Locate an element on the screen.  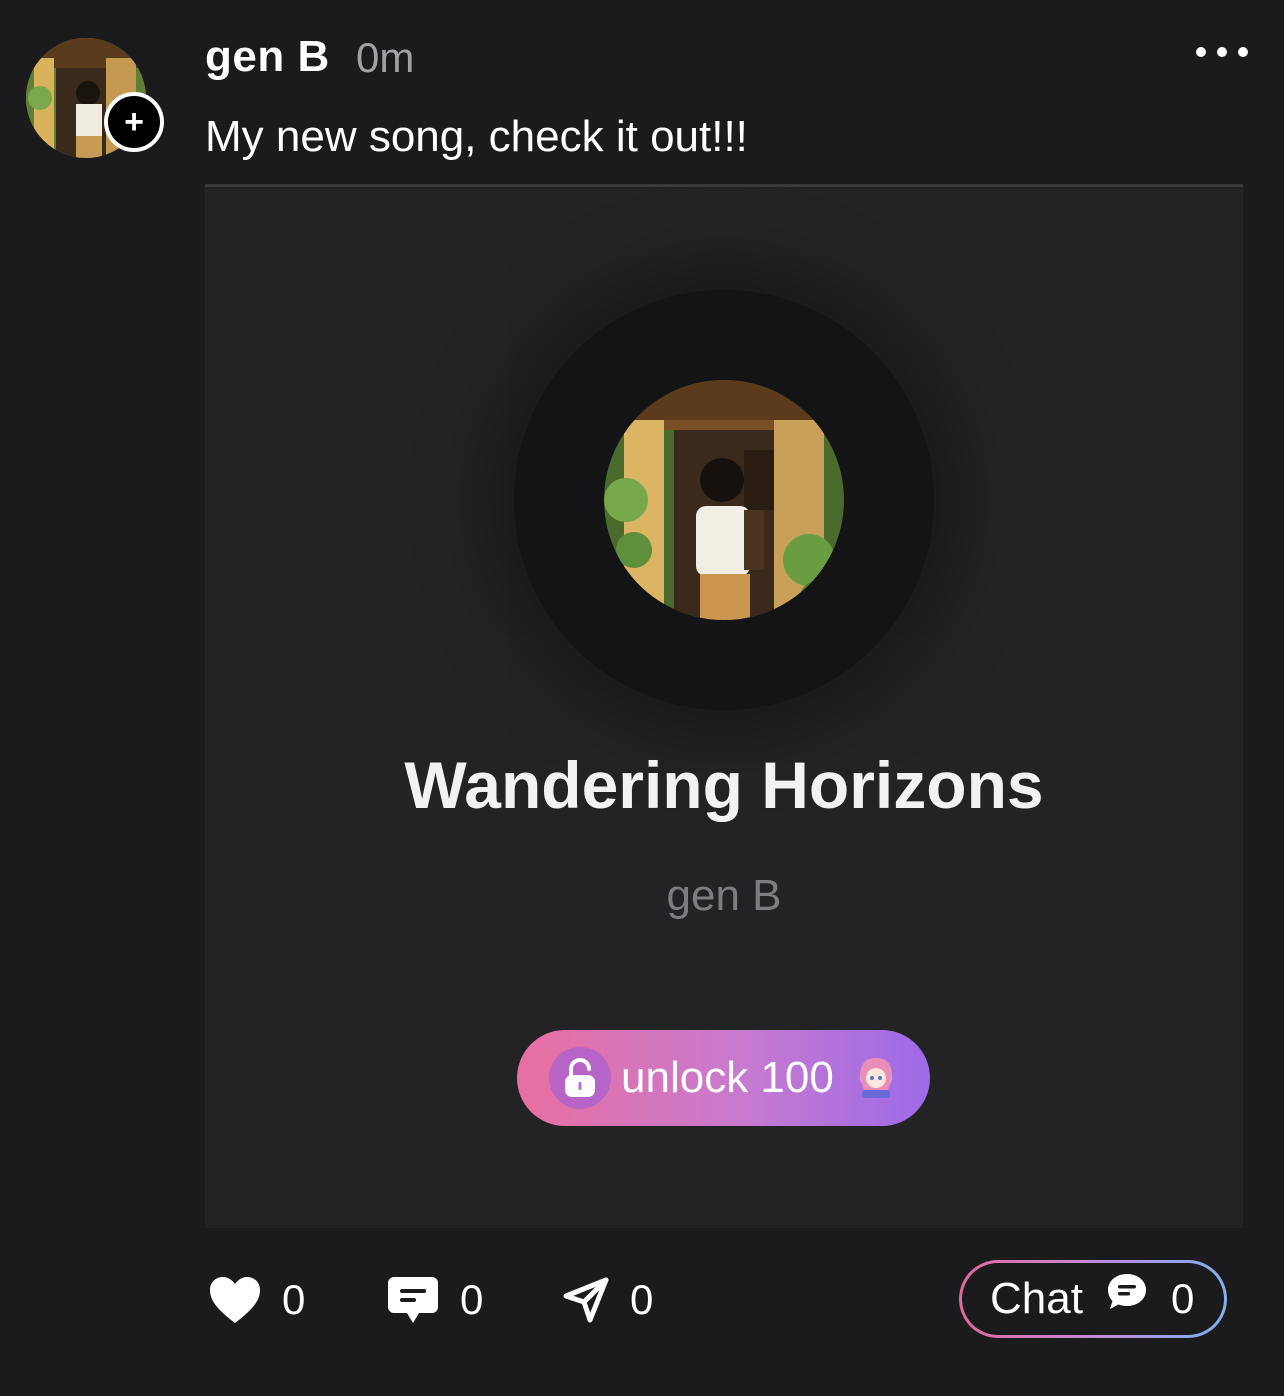
share-button: 0 is located at coordinates (607, 1300).